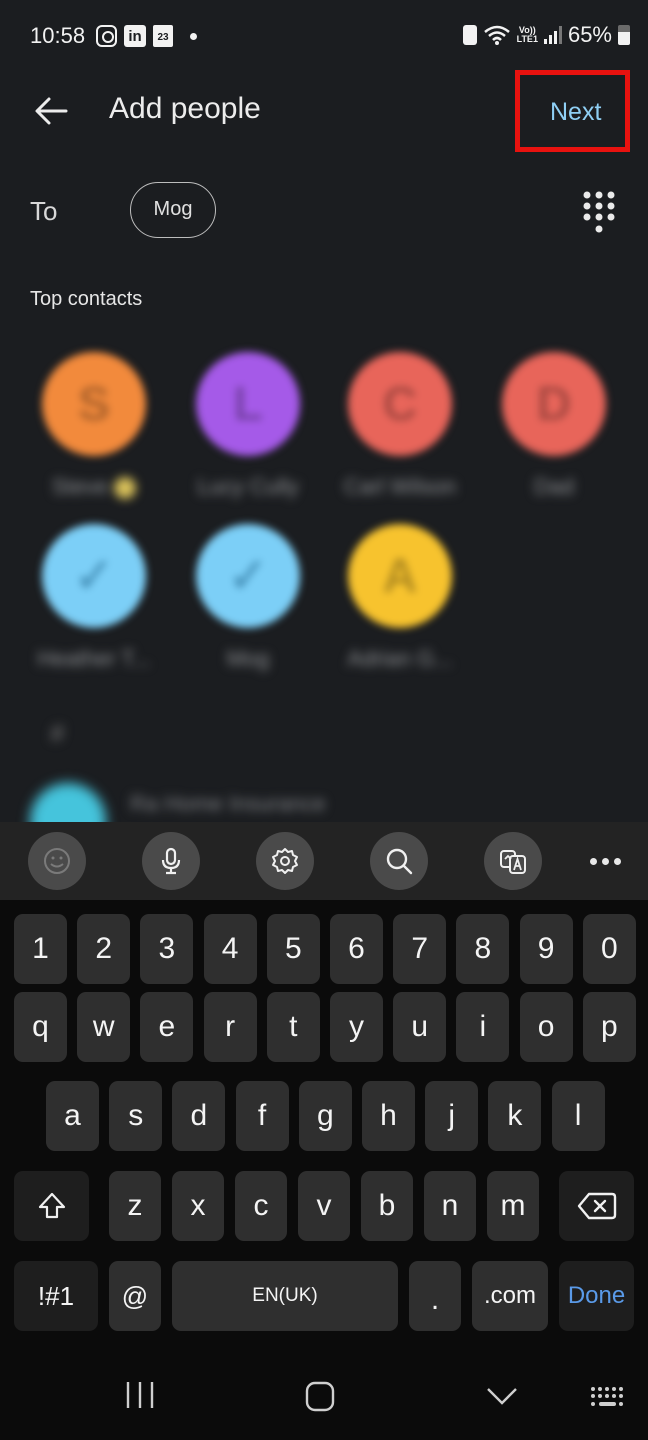 Image resolution: width=648 pixels, height=1440 pixels. I want to click on key: t, so click(293, 1027).